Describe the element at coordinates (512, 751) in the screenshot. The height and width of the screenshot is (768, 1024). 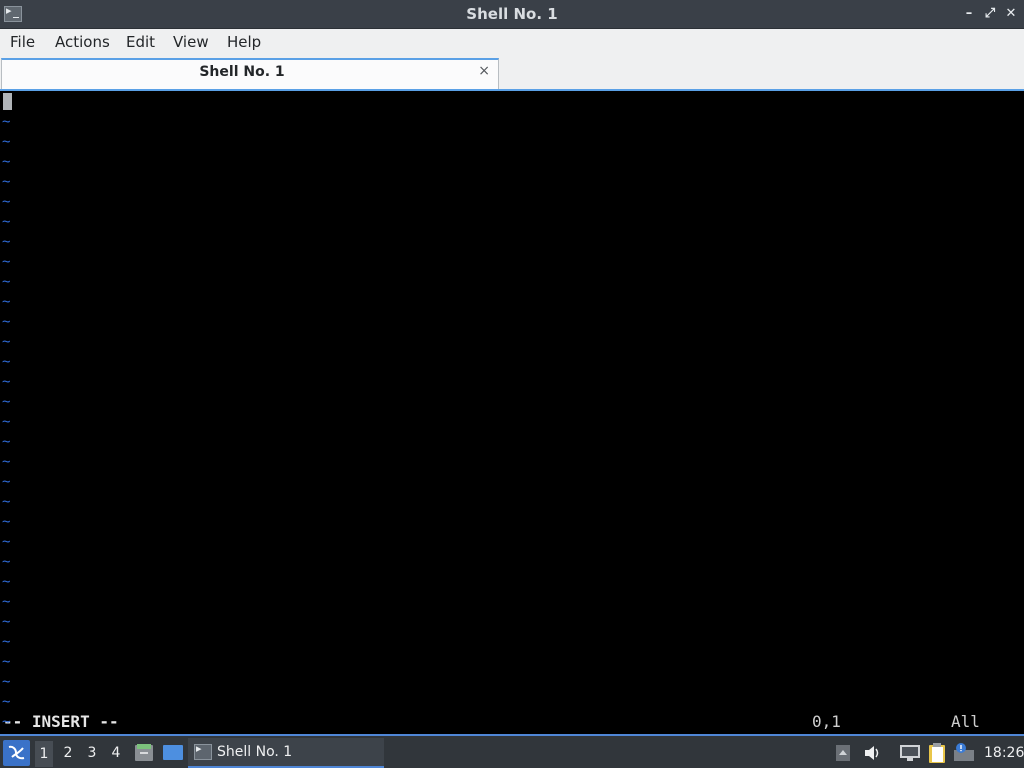
I see `taskbar: 1 2 3 4 Shell No. 1 18:26` at that location.